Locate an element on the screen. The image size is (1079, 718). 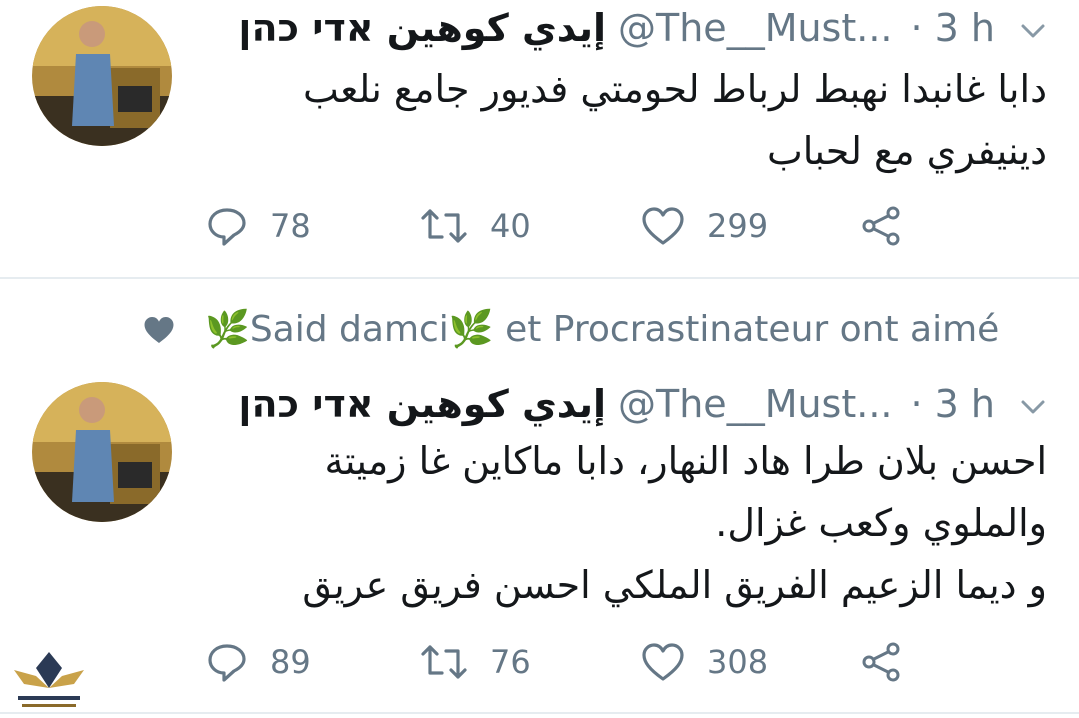
reply-count: 78 is located at coordinates (290, 226).